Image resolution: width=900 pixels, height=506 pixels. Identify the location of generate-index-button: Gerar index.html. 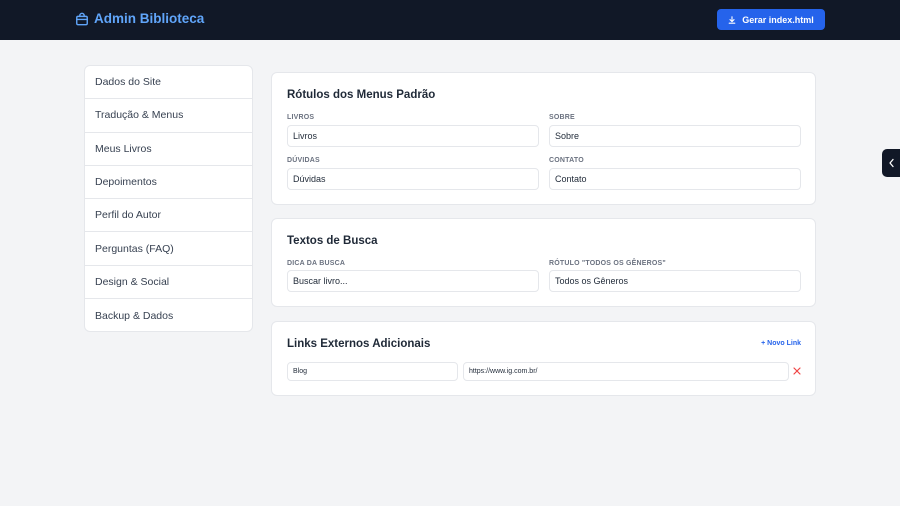
(771, 19).